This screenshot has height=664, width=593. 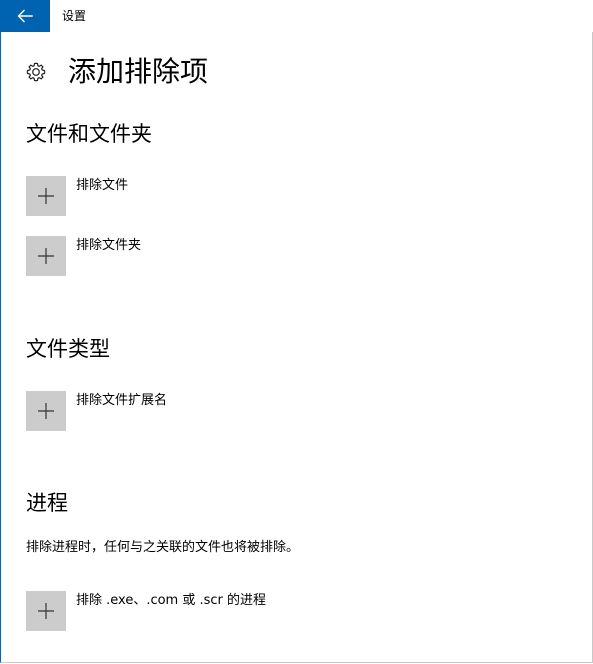 What do you see at coordinates (83, 256) in the screenshot?
I see `exclude-folder-button: 排除文件夹` at bounding box center [83, 256].